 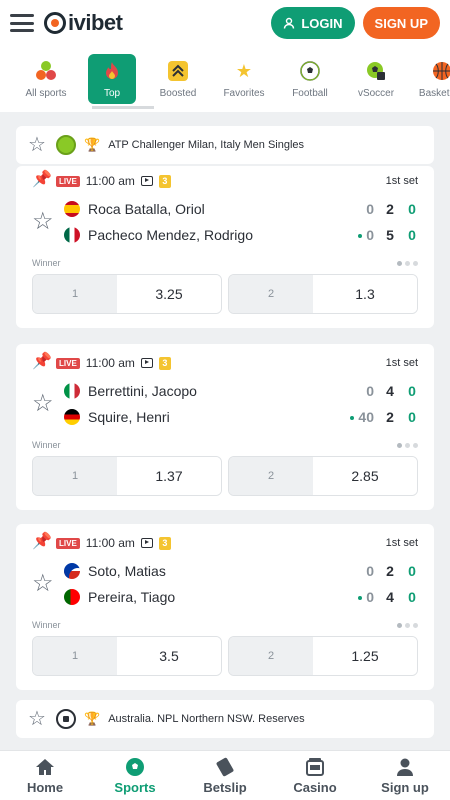 I want to click on casino-icon, so click(x=315, y=767).